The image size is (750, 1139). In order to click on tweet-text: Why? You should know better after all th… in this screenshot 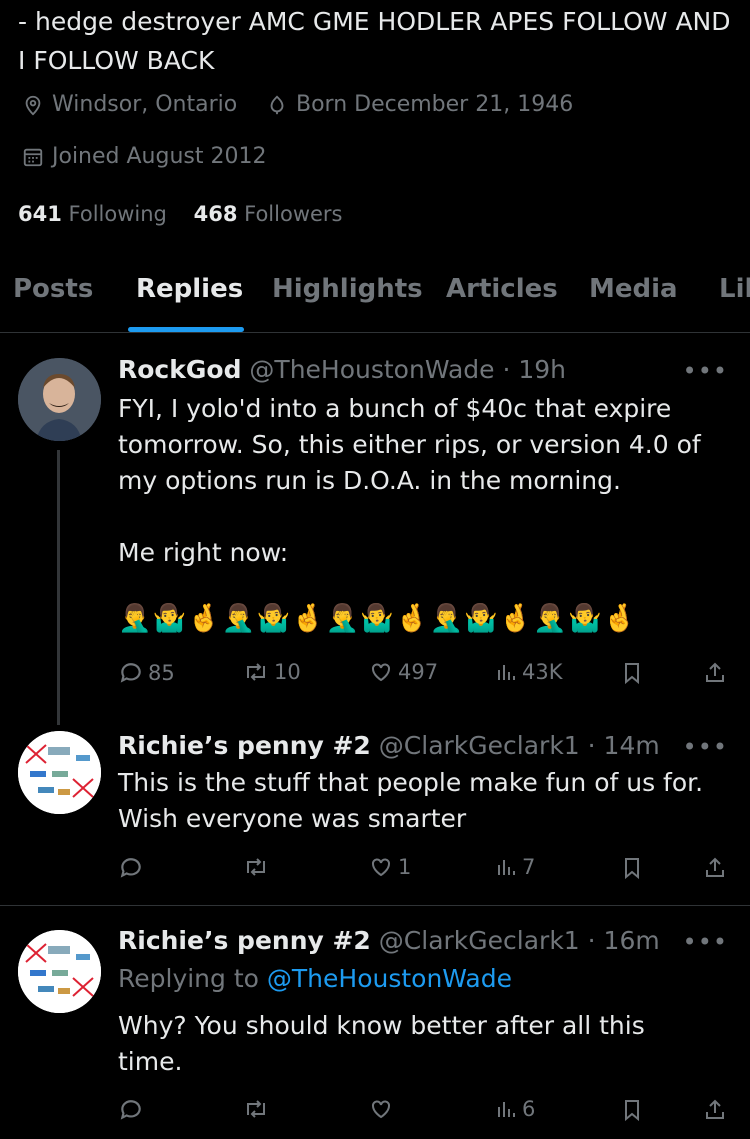, I will do `click(423, 1044)`.